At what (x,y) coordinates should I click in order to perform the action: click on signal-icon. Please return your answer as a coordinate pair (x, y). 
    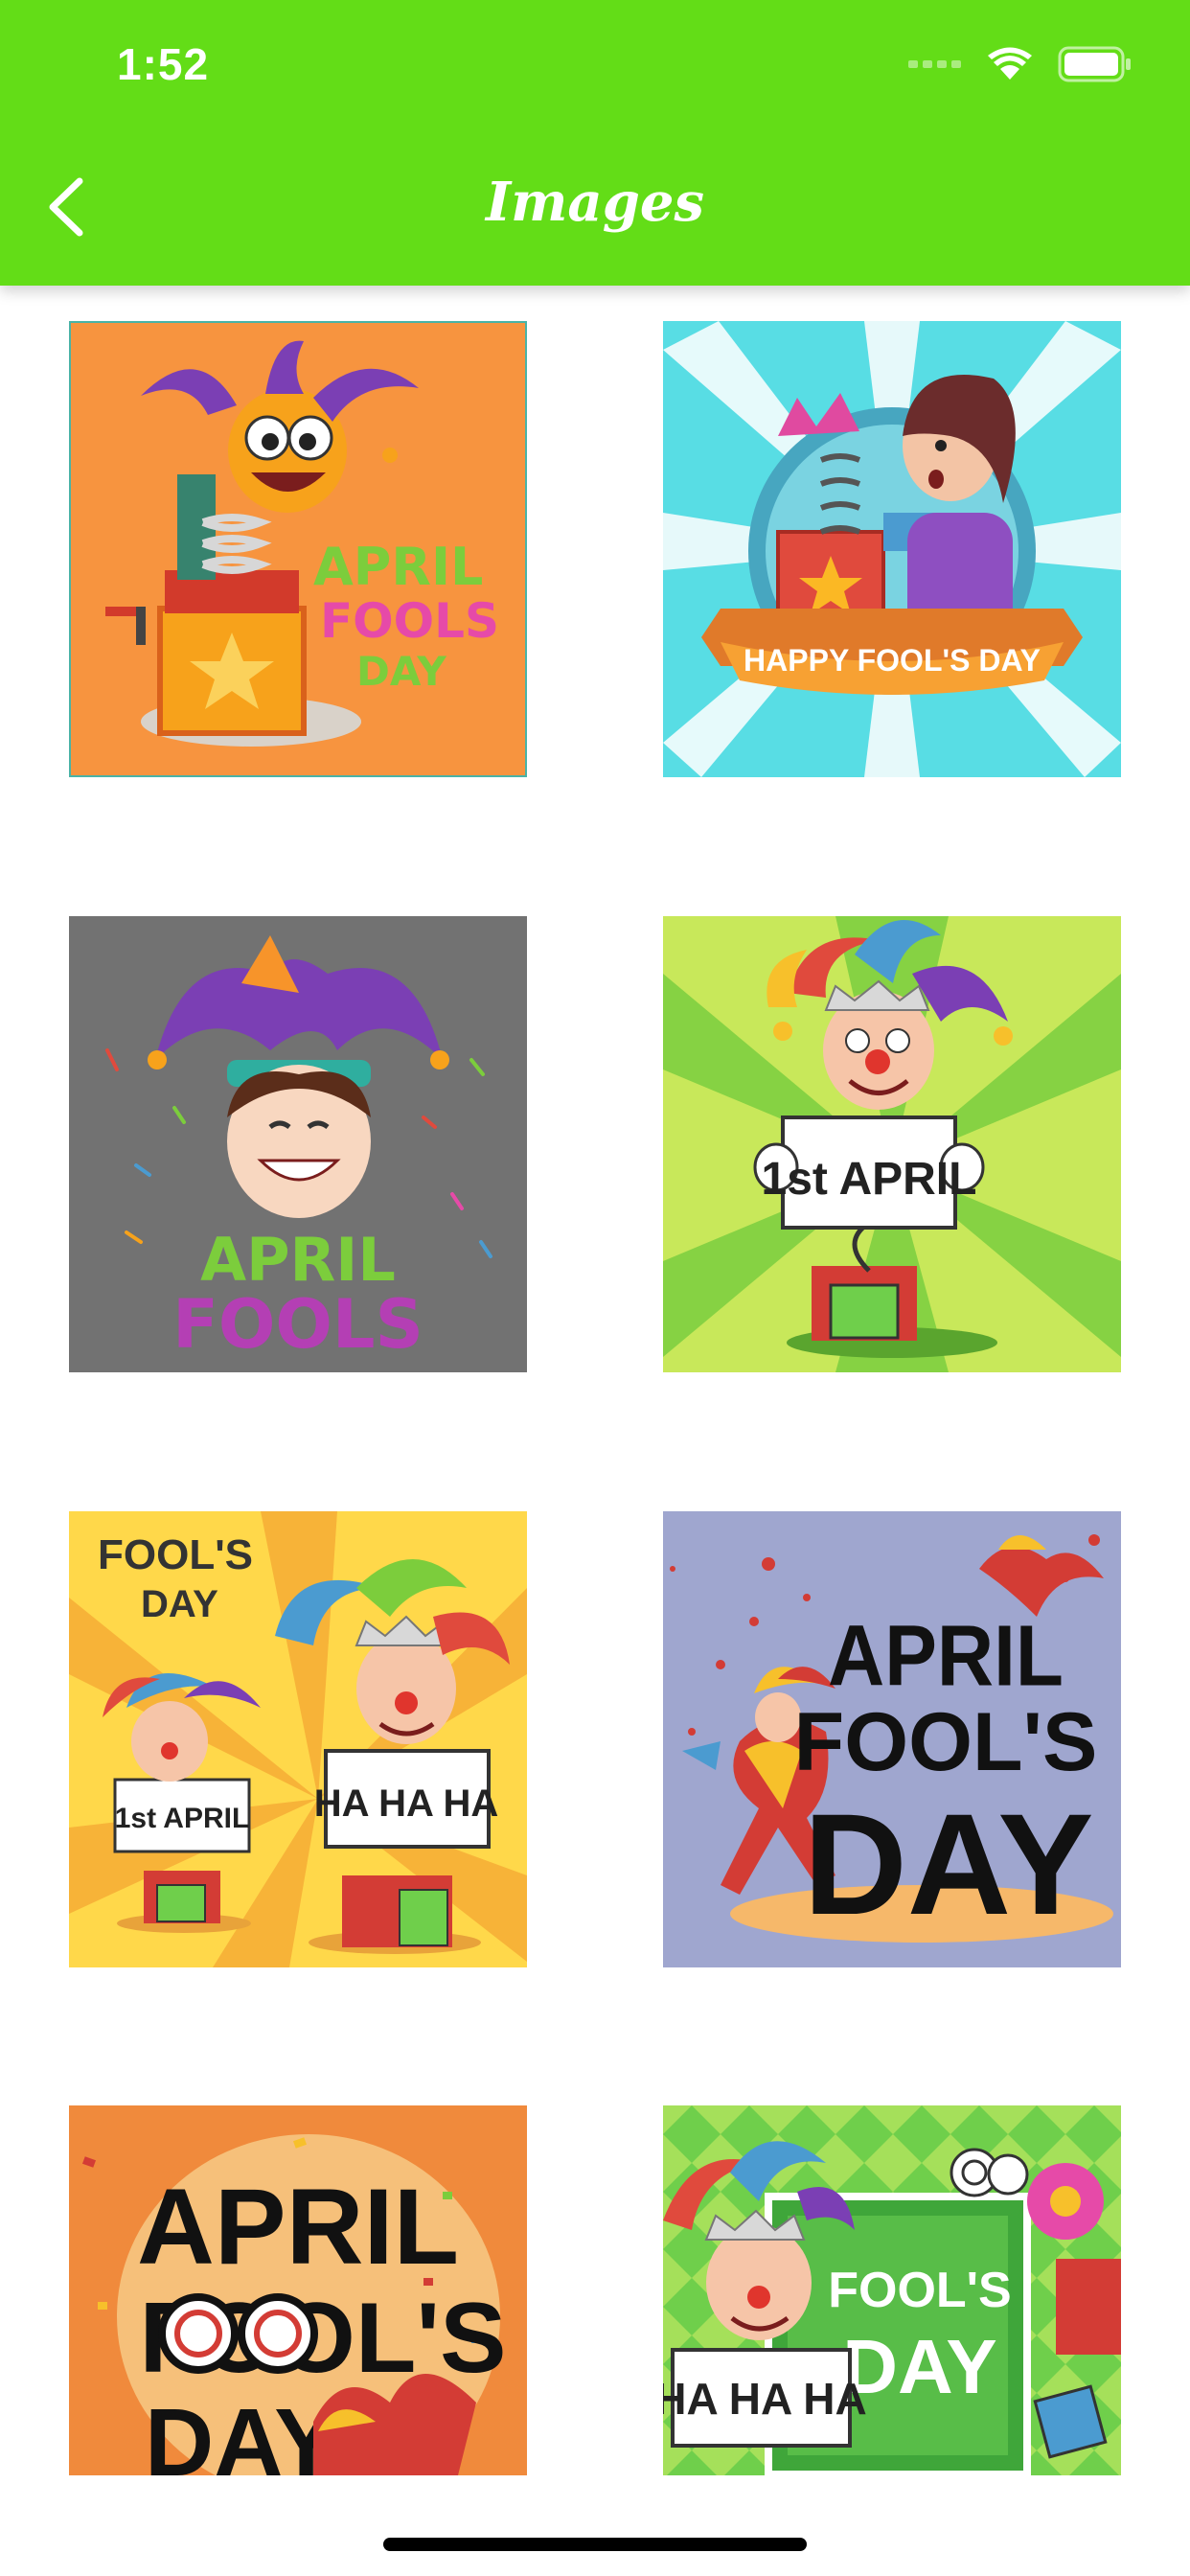
    Looking at the image, I should click on (935, 64).